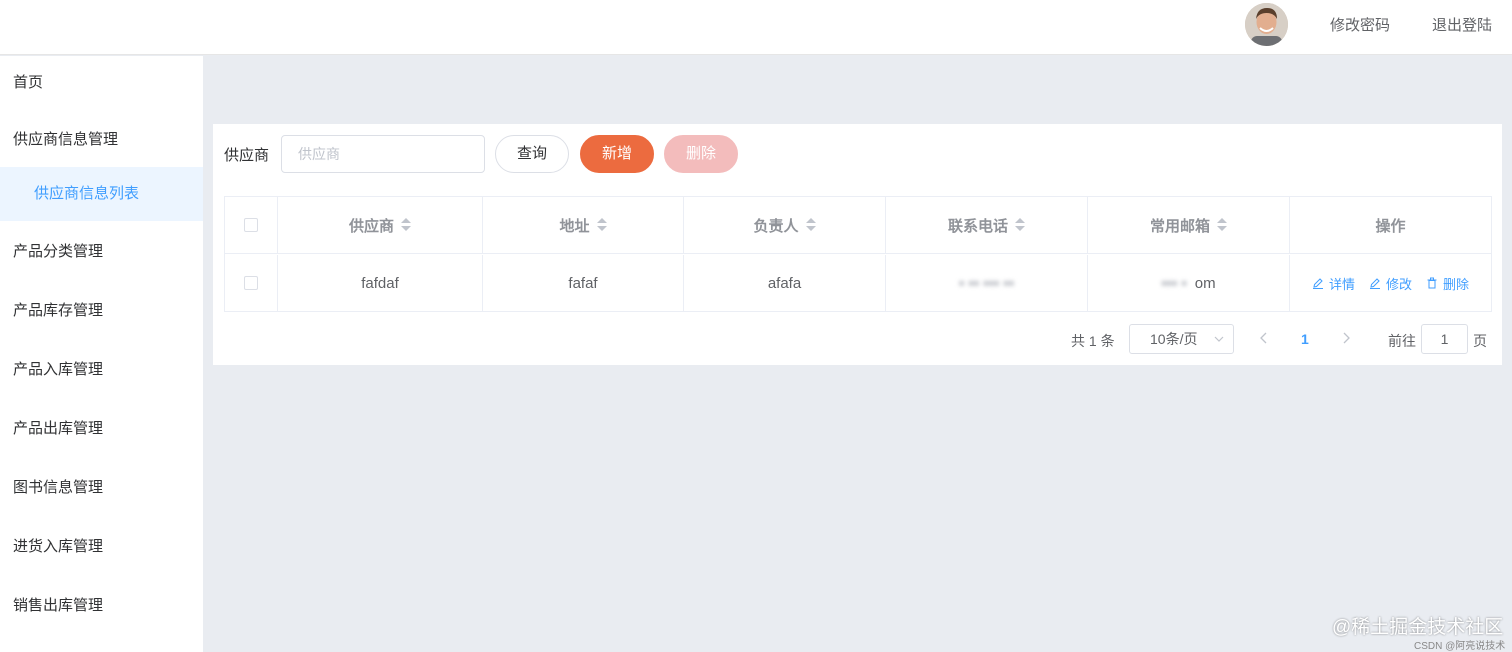 The image size is (1512, 652). I want to click on add-button: 新增, so click(617, 154).